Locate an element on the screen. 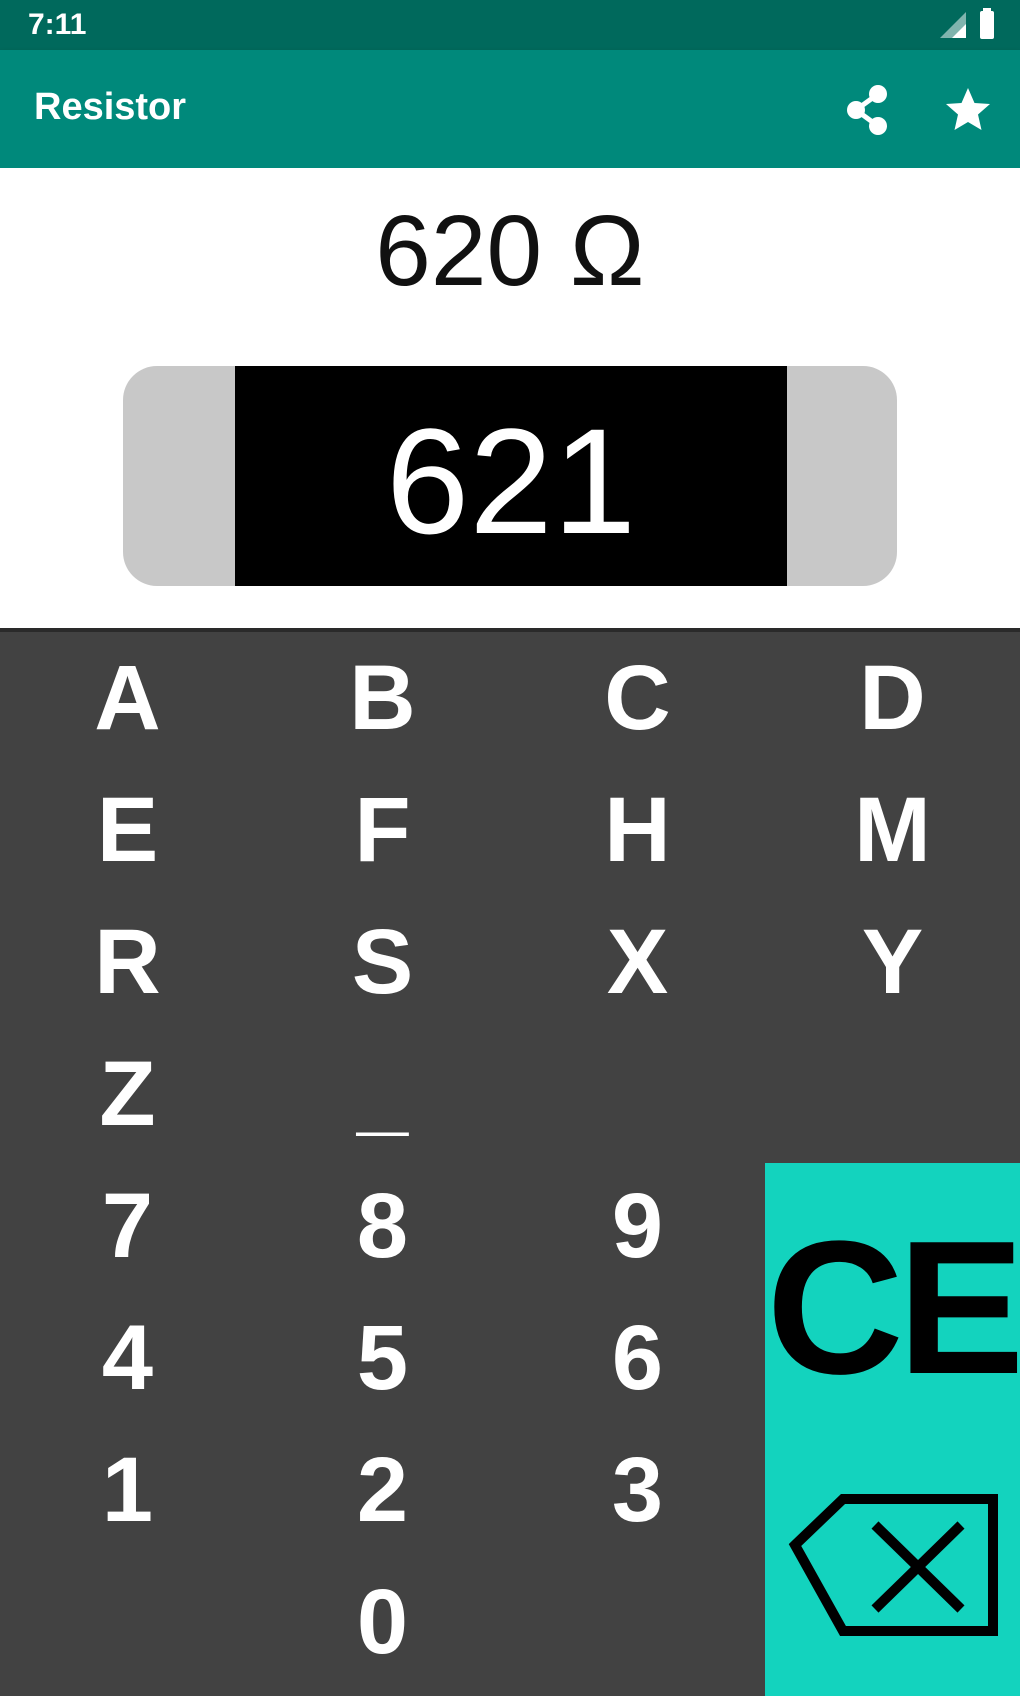 The width and height of the screenshot is (1020, 1701). app-bar: Resistor is located at coordinates (510, 109).